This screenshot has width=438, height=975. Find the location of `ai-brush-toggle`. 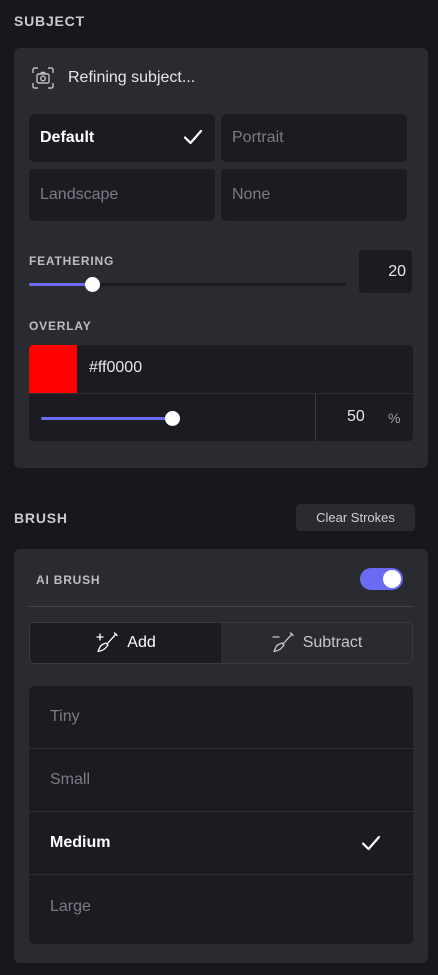

ai-brush-toggle is located at coordinates (381, 579).